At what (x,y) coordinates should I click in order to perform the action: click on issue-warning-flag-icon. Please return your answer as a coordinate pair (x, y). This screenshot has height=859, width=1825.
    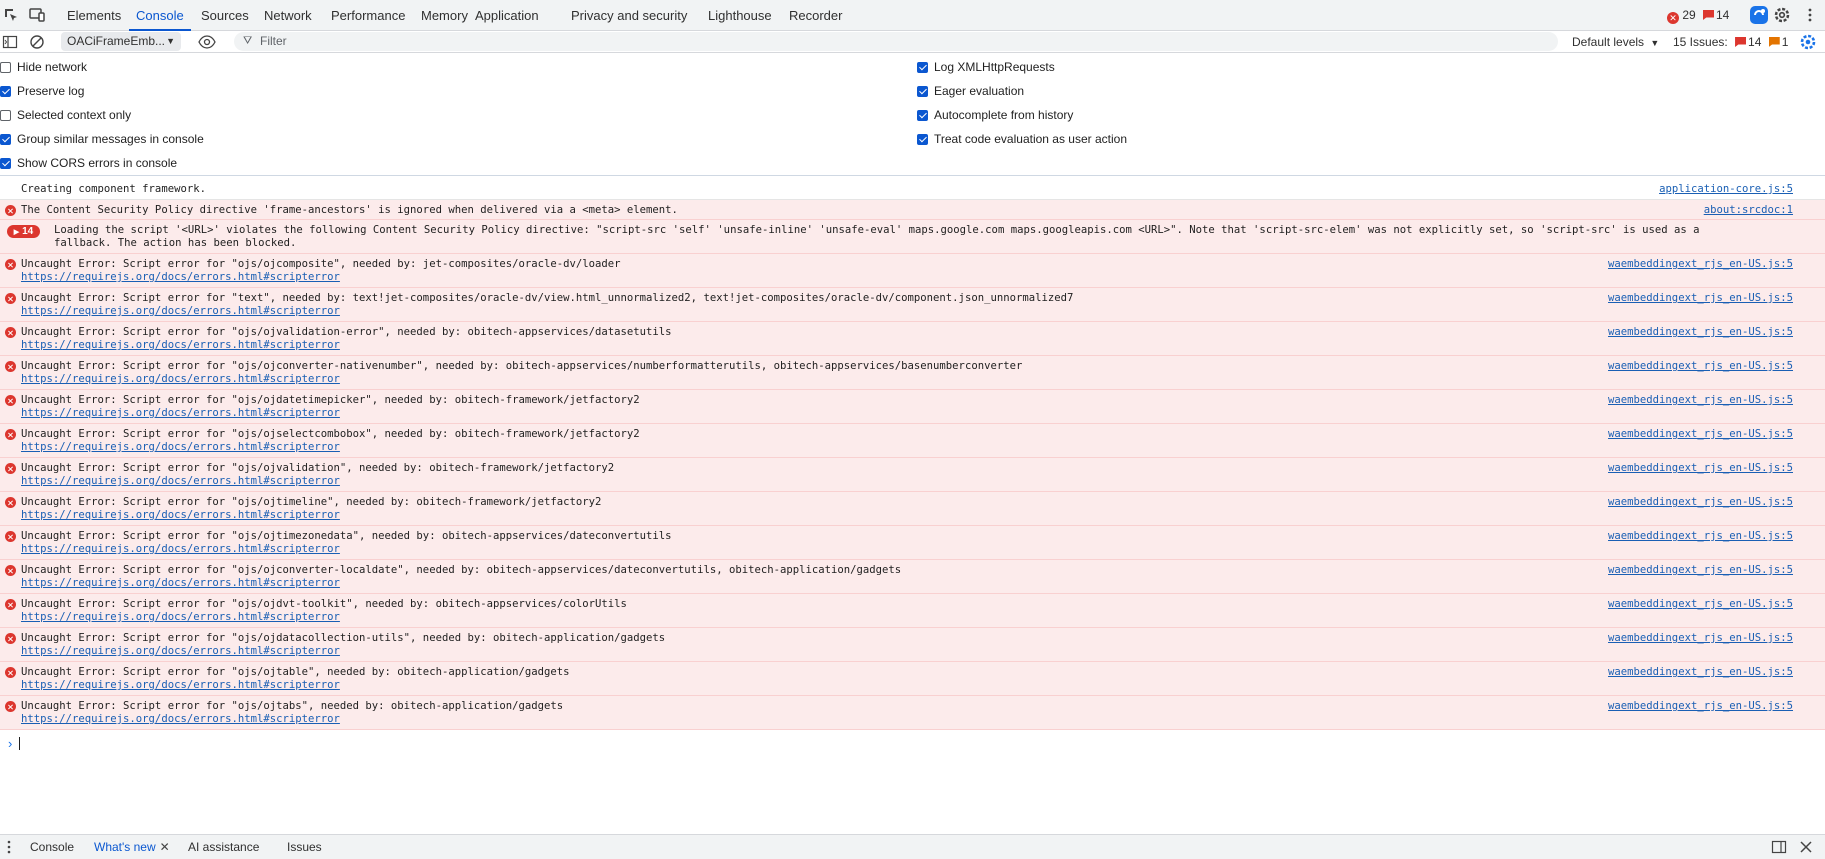
    Looking at the image, I should click on (1774, 42).